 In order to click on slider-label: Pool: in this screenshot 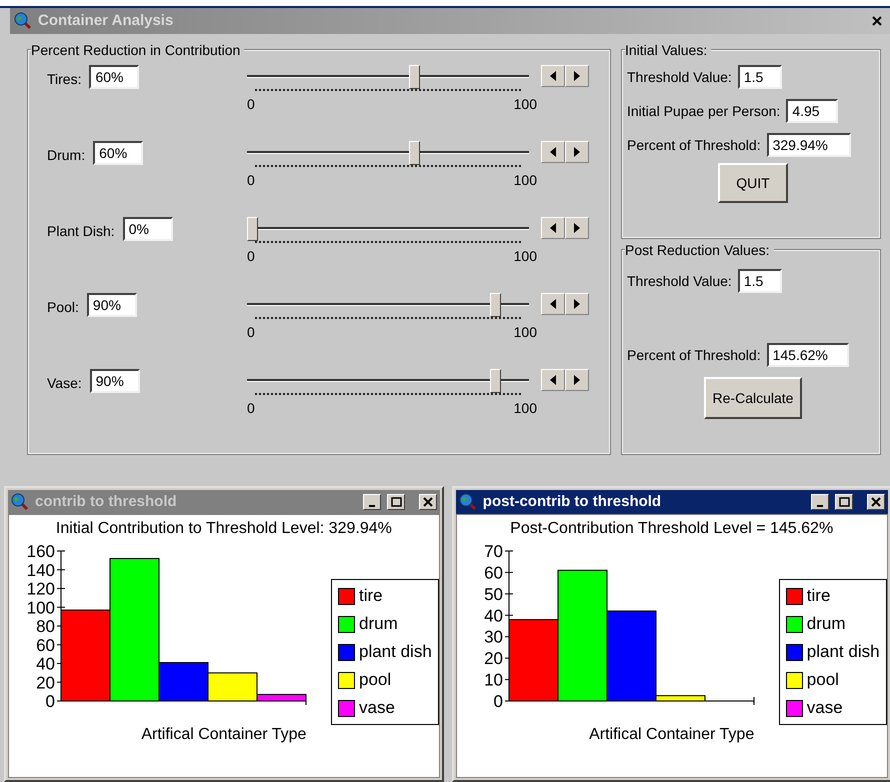, I will do `click(63, 307)`.